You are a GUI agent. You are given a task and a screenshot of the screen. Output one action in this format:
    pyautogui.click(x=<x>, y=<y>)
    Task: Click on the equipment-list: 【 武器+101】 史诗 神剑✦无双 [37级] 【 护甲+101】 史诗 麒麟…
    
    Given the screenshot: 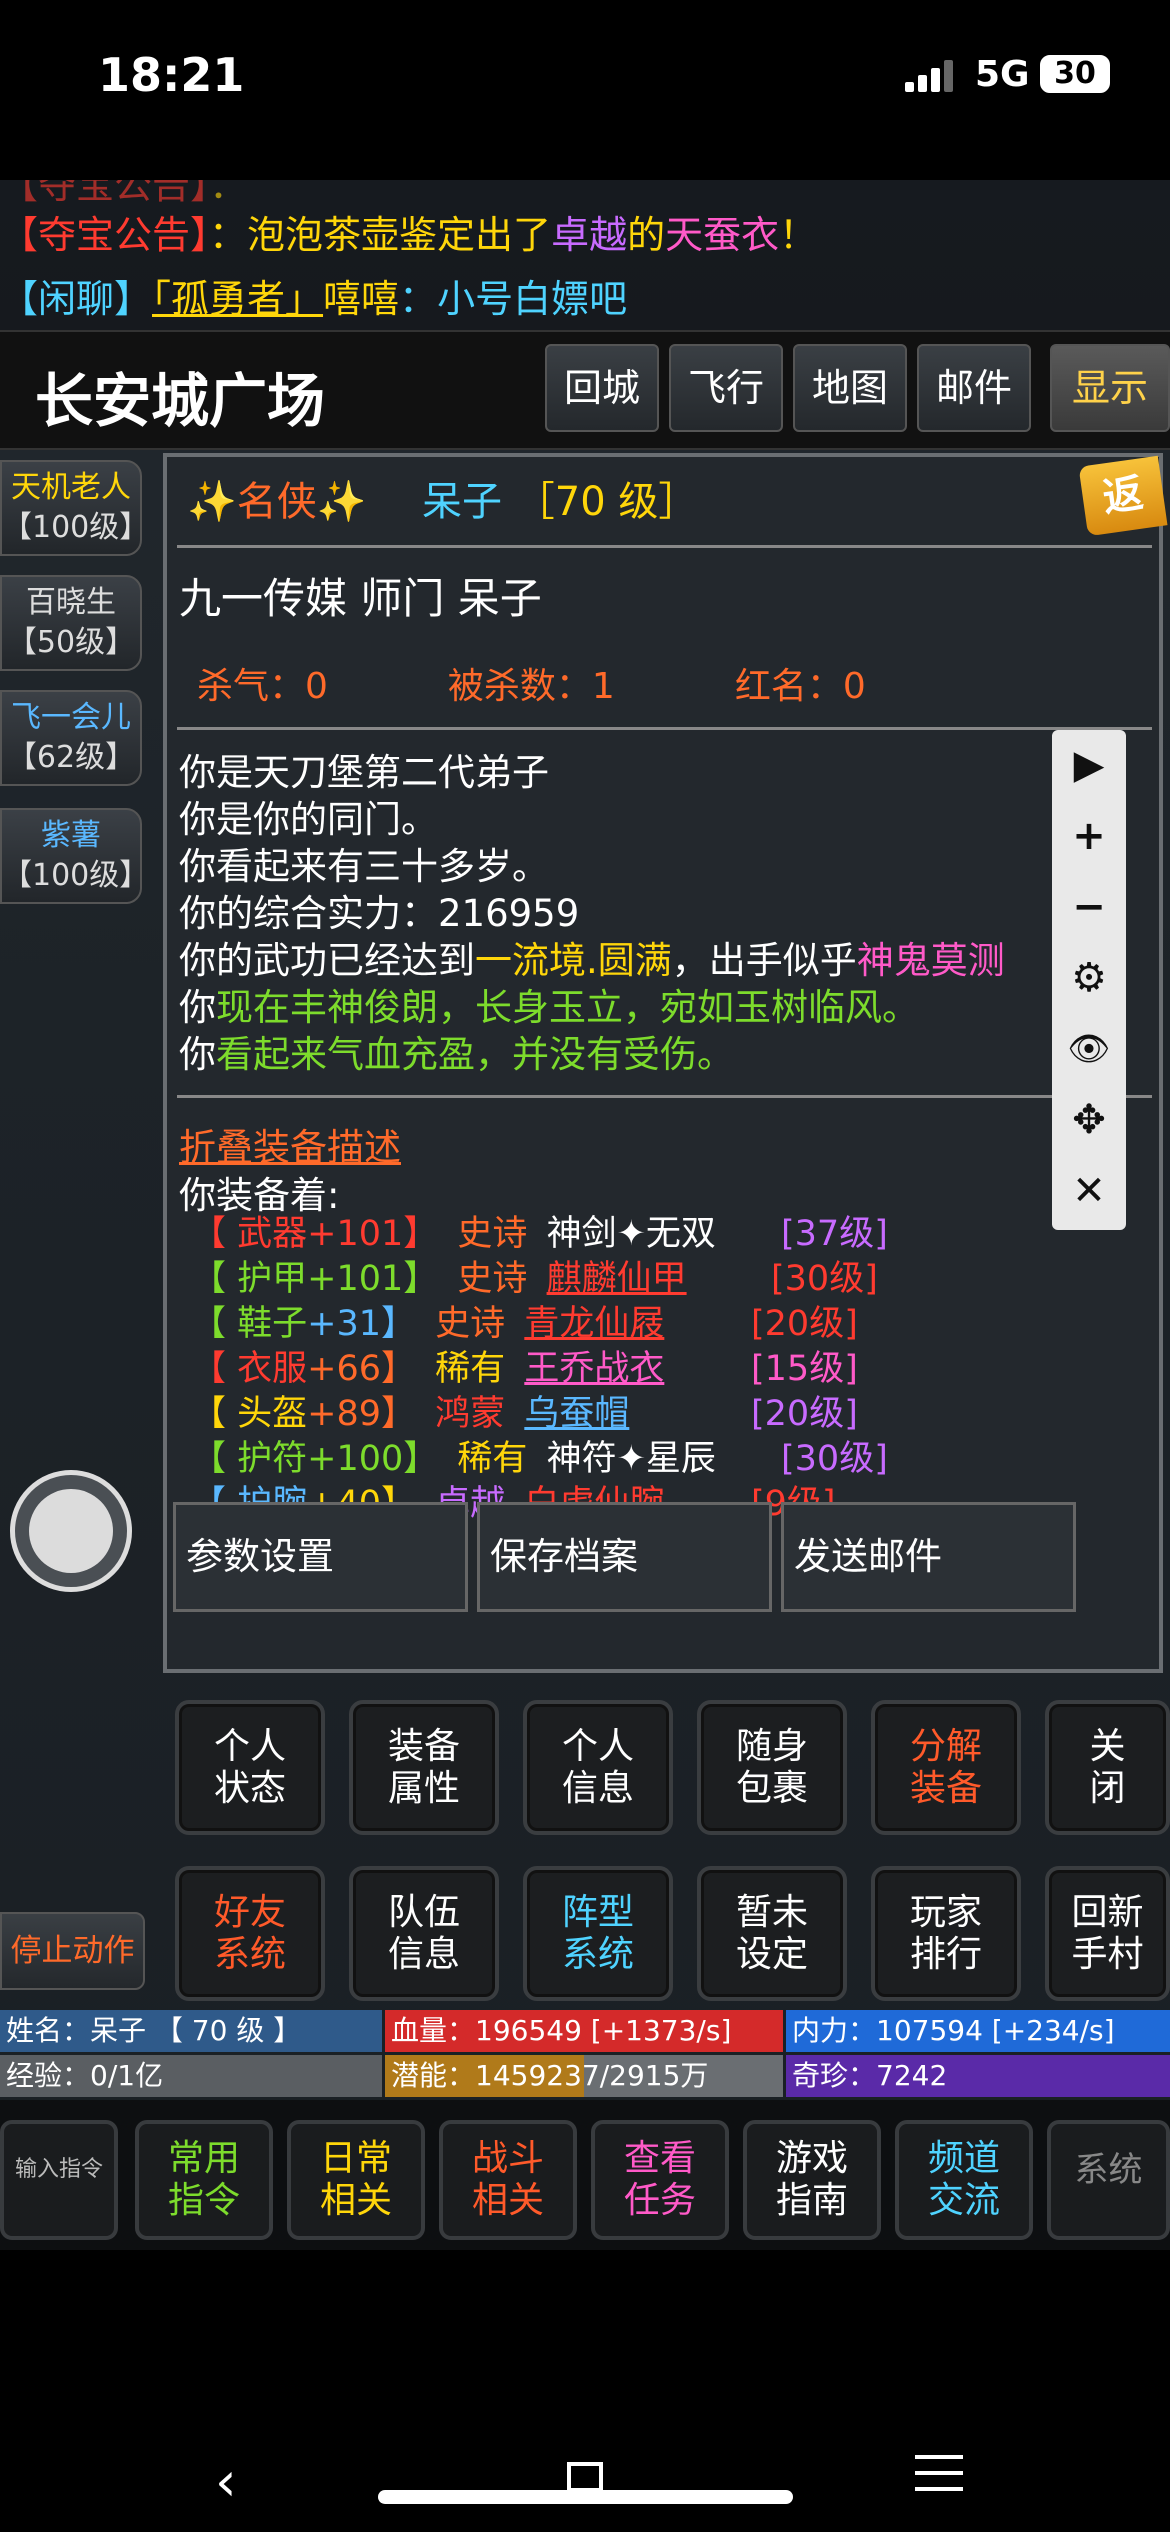 What is the action you would take?
    pyautogui.click(x=539, y=1369)
    